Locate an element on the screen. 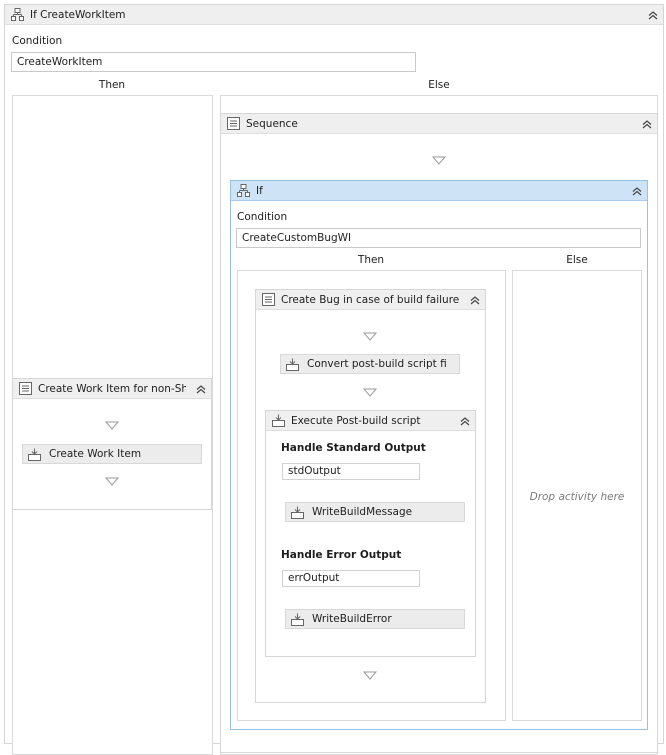 The width and height of the screenshot is (666, 755). outer-else-label: Else is located at coordinates (439, 85).